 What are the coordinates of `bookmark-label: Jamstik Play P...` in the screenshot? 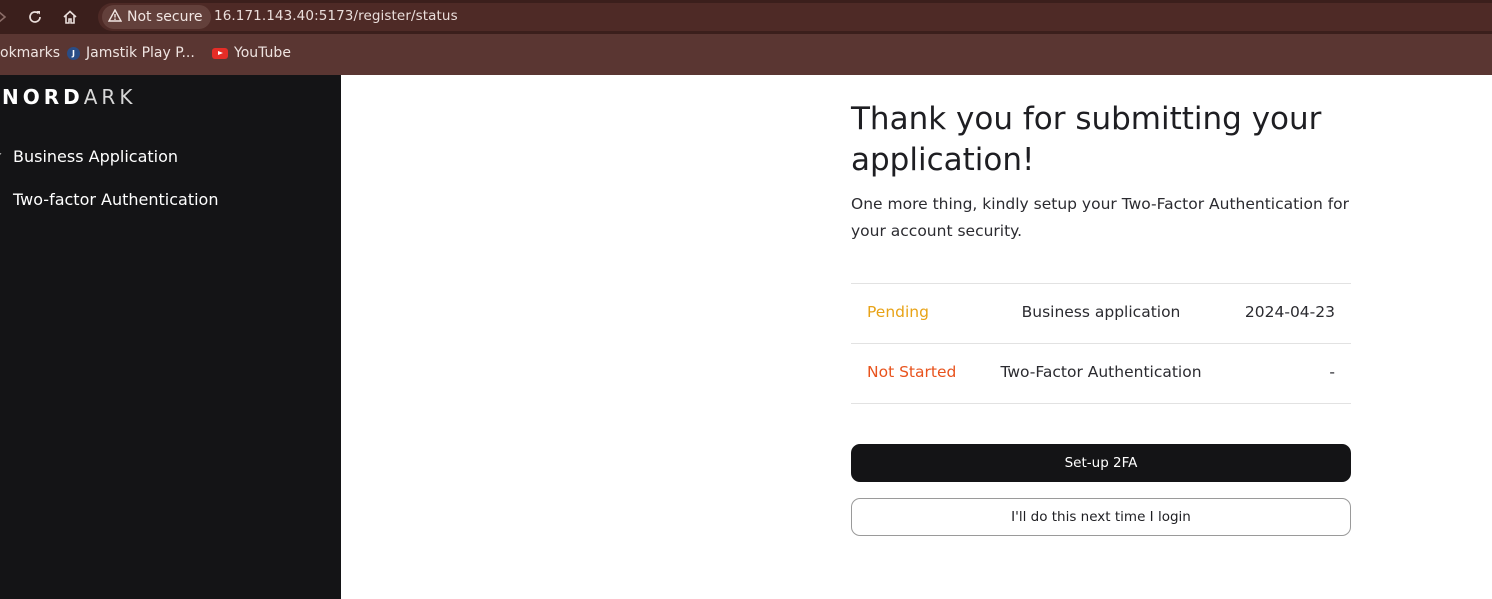 It's located at (140, 53).